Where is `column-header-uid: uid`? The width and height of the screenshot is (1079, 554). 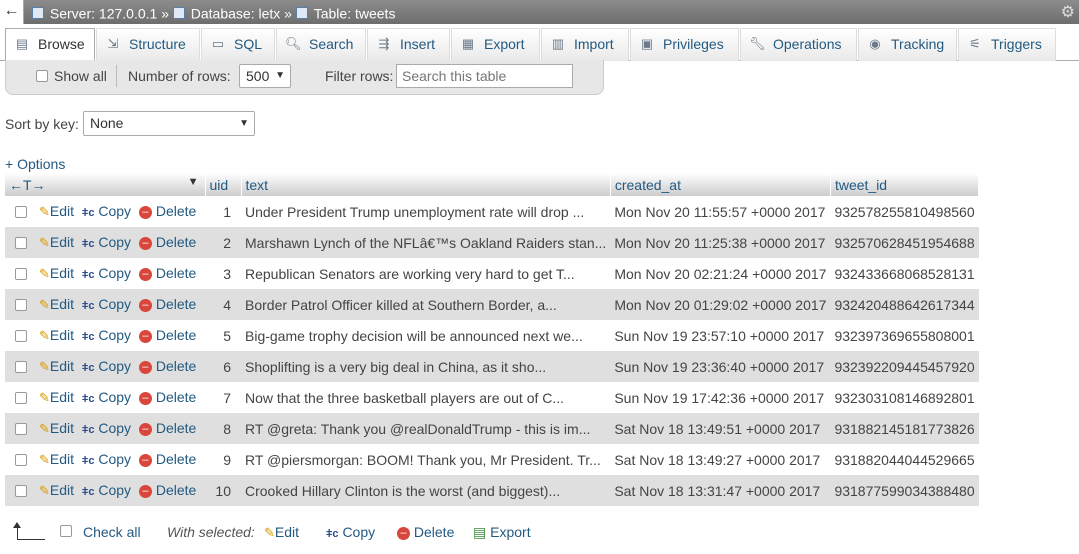
column-header-uid: uid is located at coordinates (223, 184).